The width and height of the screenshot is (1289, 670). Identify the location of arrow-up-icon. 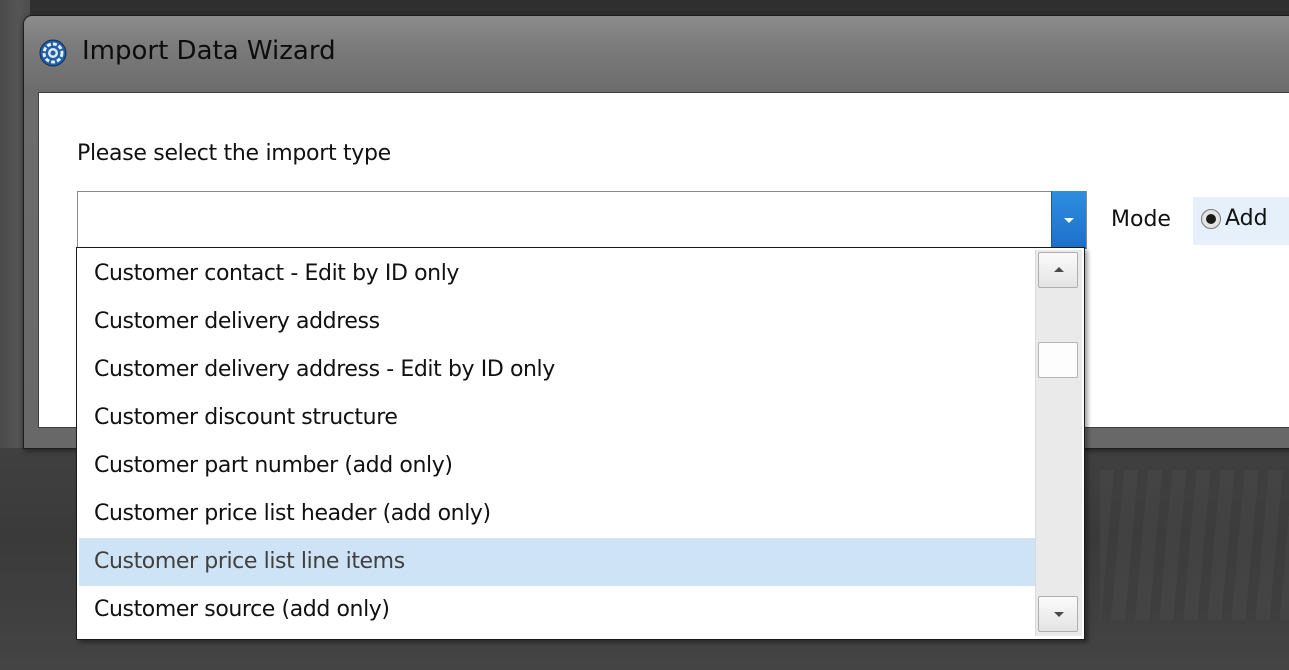
(1059, 269).